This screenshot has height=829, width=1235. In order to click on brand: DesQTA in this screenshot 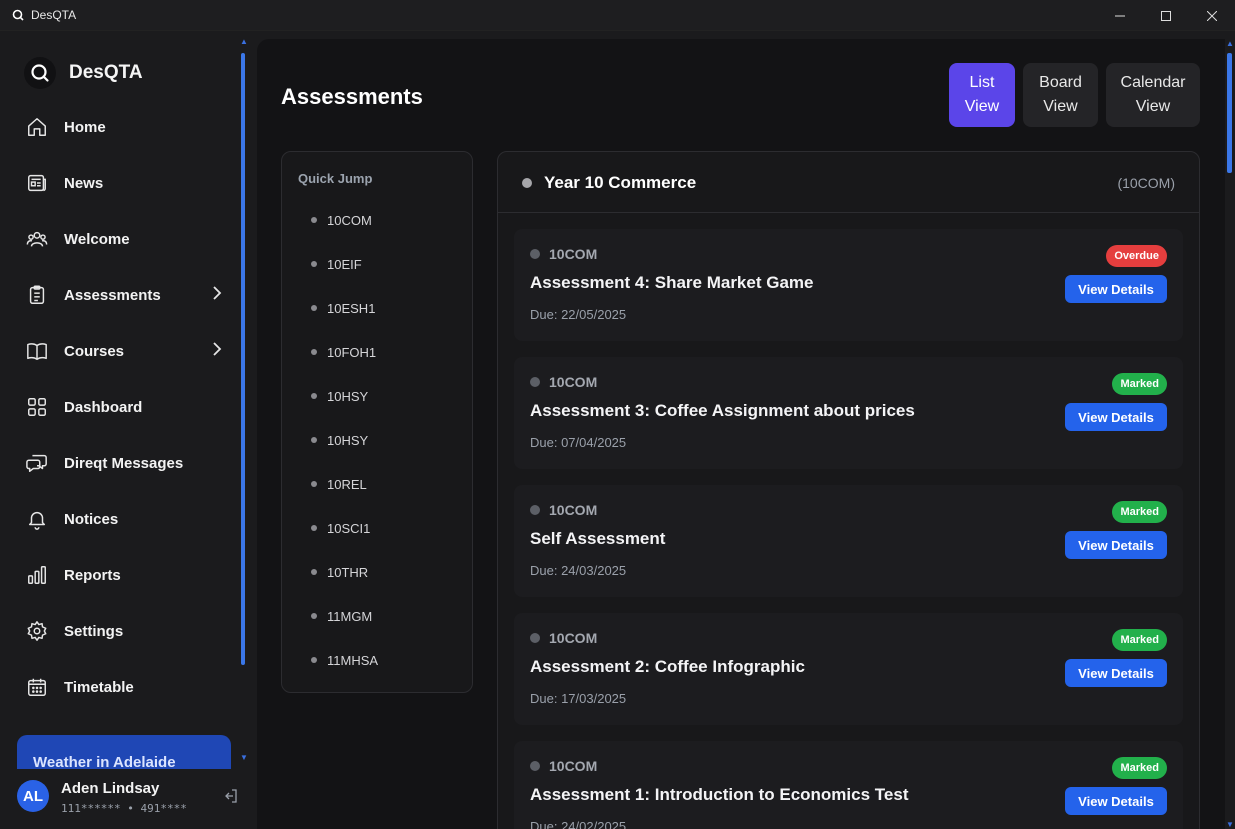, I will do `click(83, 73)`.